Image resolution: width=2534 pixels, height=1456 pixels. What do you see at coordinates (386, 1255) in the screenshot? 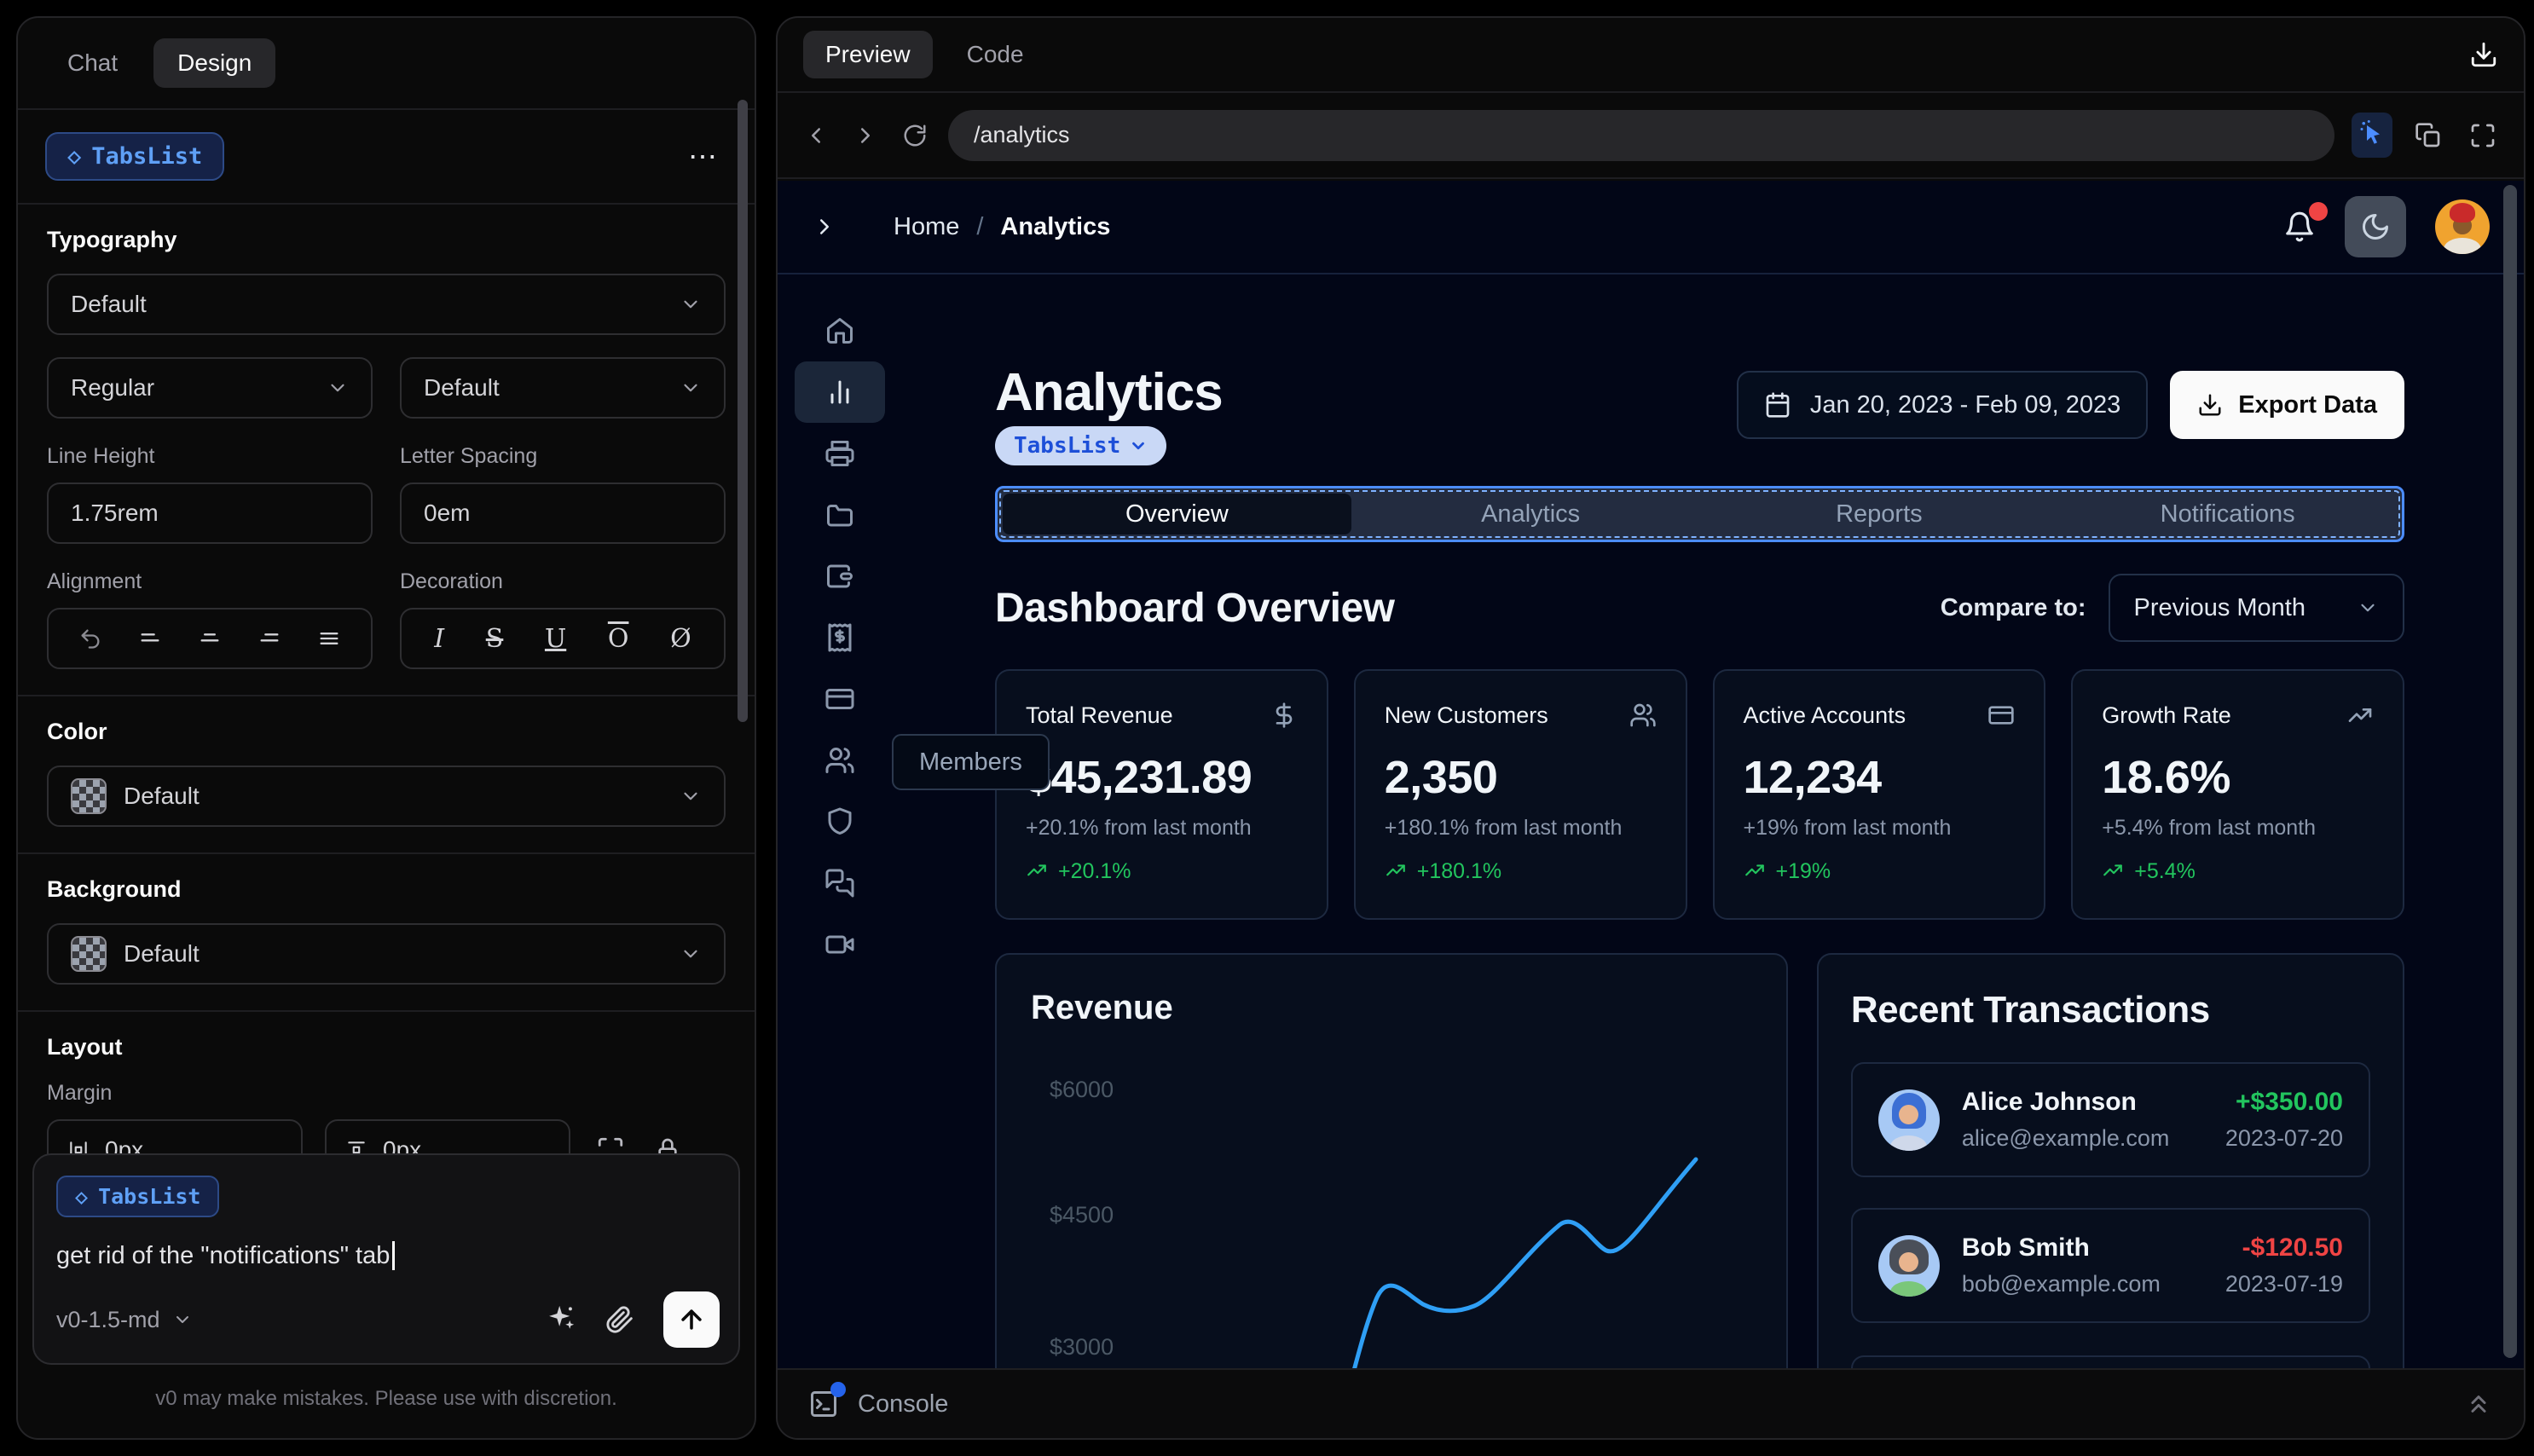
I see `composer-input: get rid of the "notifications" tab` at bounding box center [386, 1255].